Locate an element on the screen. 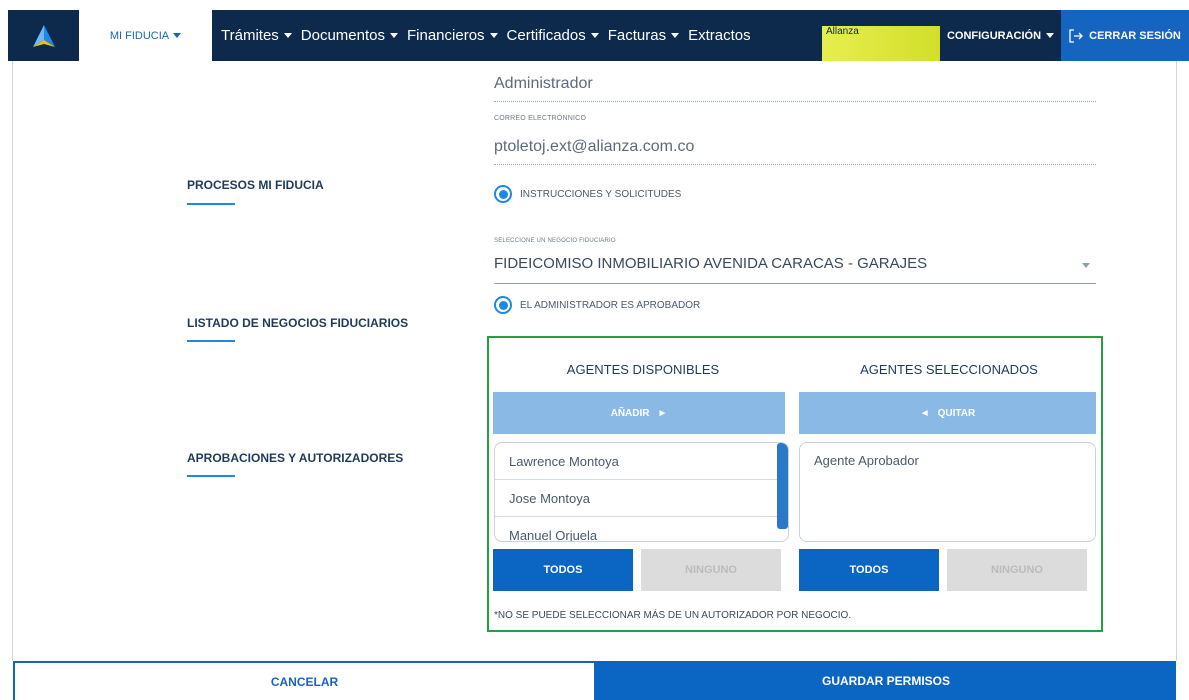 The image size is (1189, 700). select-all-selected-button: TODOS is located at coordinates (869, 570).